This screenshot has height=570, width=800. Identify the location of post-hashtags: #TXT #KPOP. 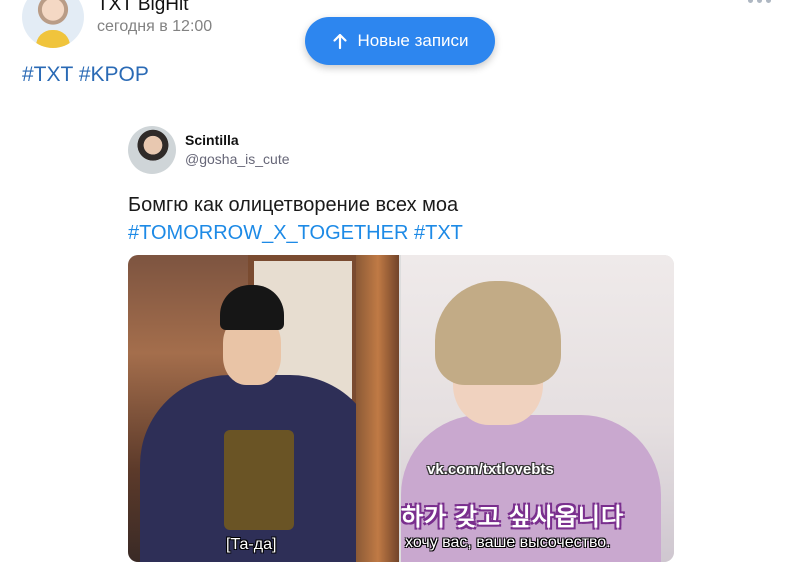
(85, 75).